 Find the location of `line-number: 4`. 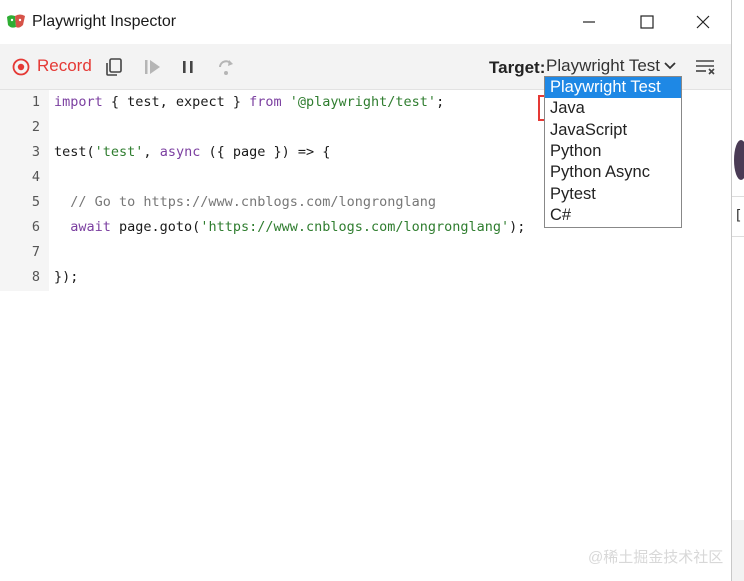

line-number: 4 is located at coordinates (35, 177).